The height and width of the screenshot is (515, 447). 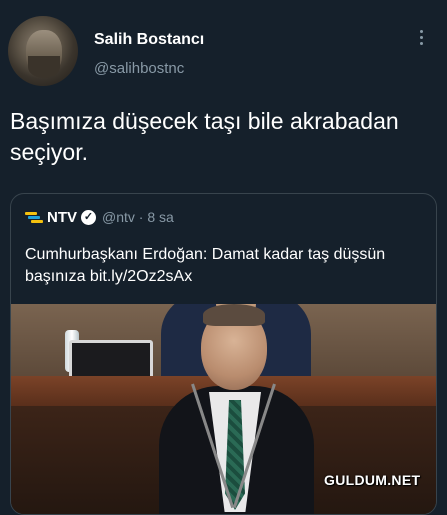 What do you see at coordinates (372, 480) in the screenshot?
I see `watermark: GULDUM.NET` at bounding box center [372, 480].